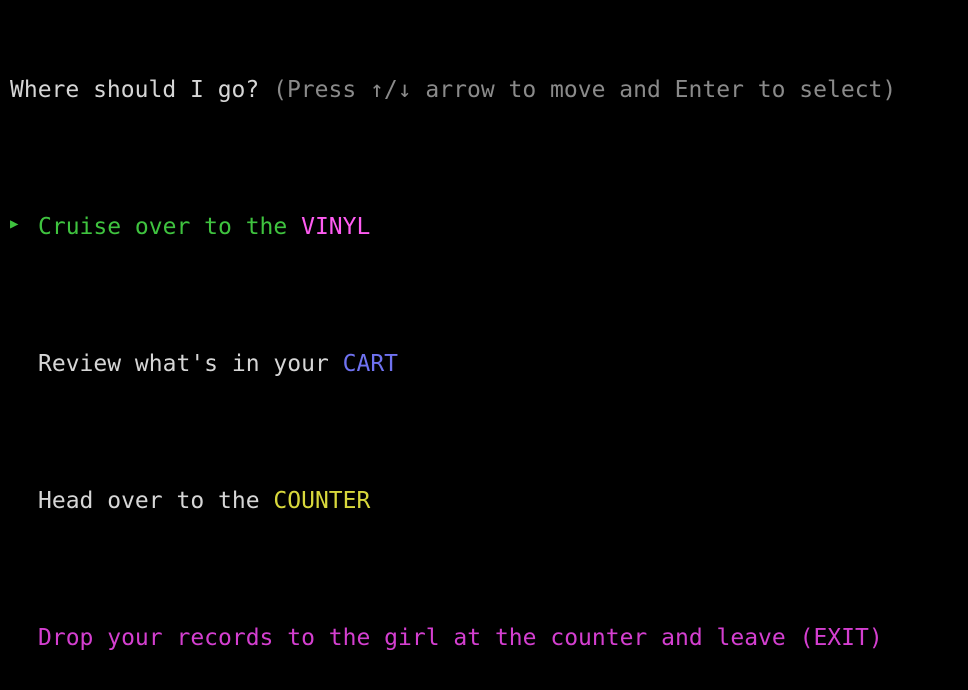 Image resolution: width=968 pixels, height=690 pixels. I want to click on menu-choice-vinyl: ▶ Cruise over to the VINYL, so click(489, 227).